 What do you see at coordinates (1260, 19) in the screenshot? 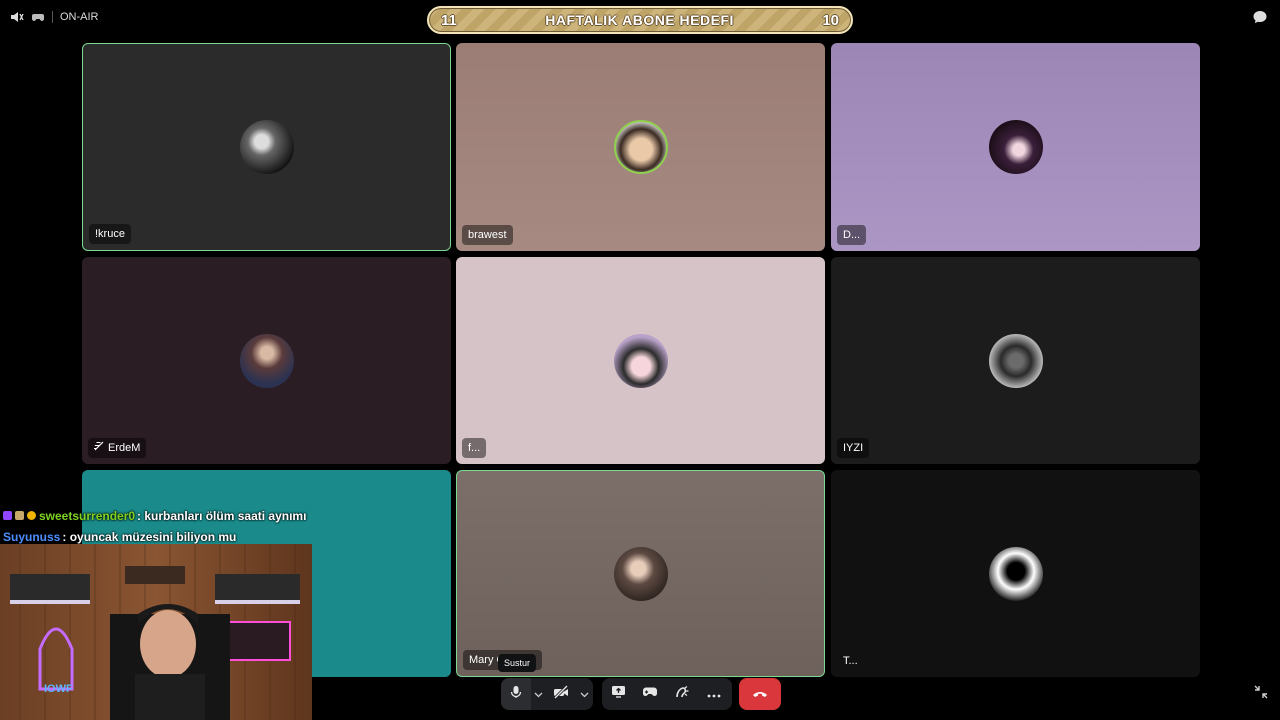
I see `chat-bubble-icon` at bounding box center [1260, 19].